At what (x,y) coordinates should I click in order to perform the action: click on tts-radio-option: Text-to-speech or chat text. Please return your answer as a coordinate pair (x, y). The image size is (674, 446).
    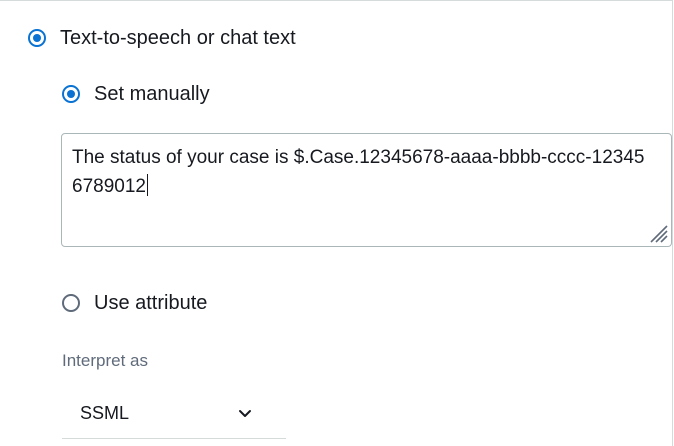
    Looking at the image, I should click on (162, 38).